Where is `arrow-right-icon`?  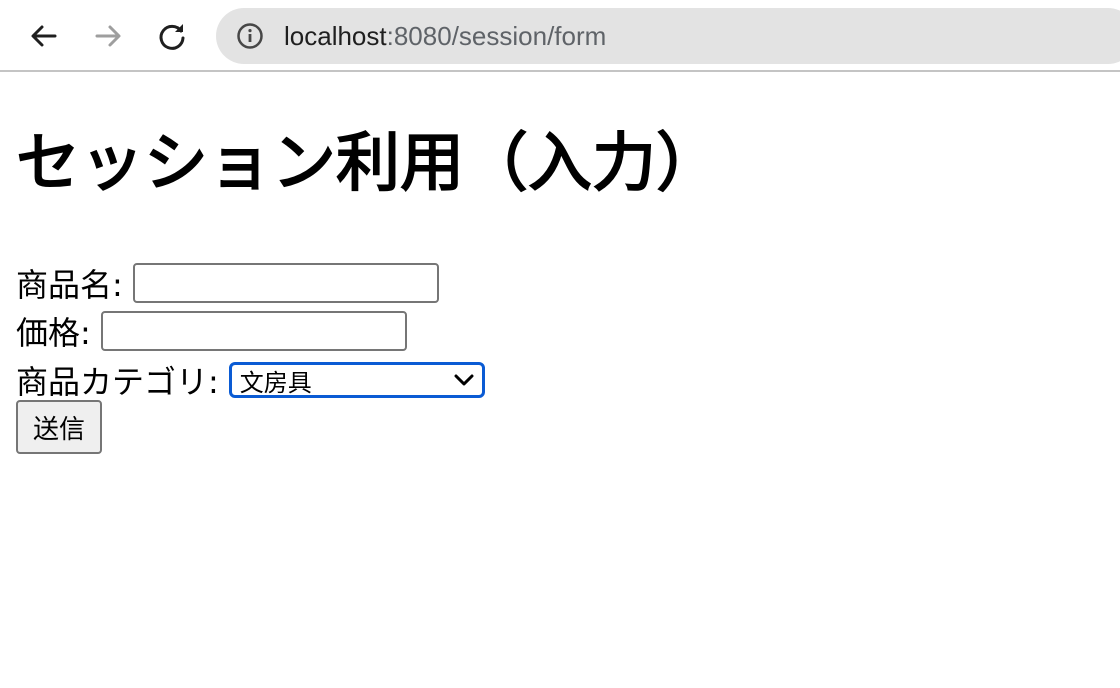 arrow-right-icon is located at coordinates (108, 36).